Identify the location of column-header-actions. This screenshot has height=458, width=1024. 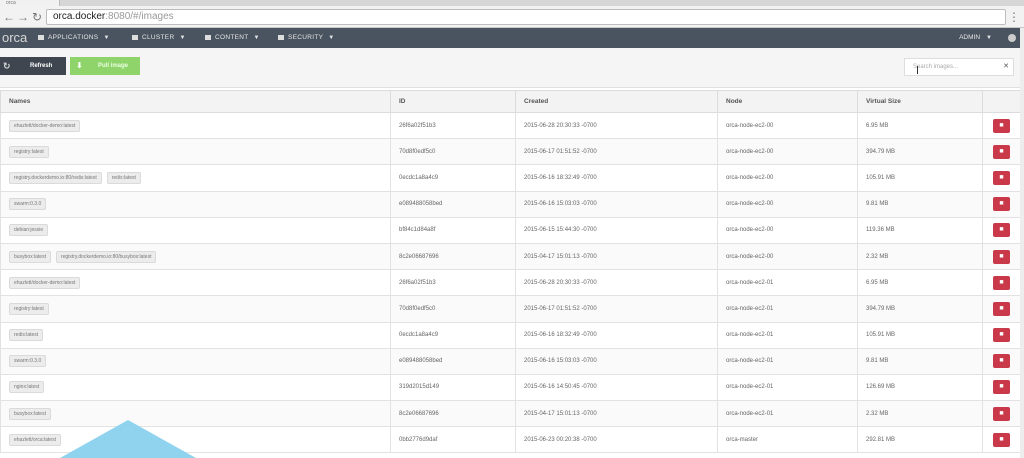
(1001, 101).